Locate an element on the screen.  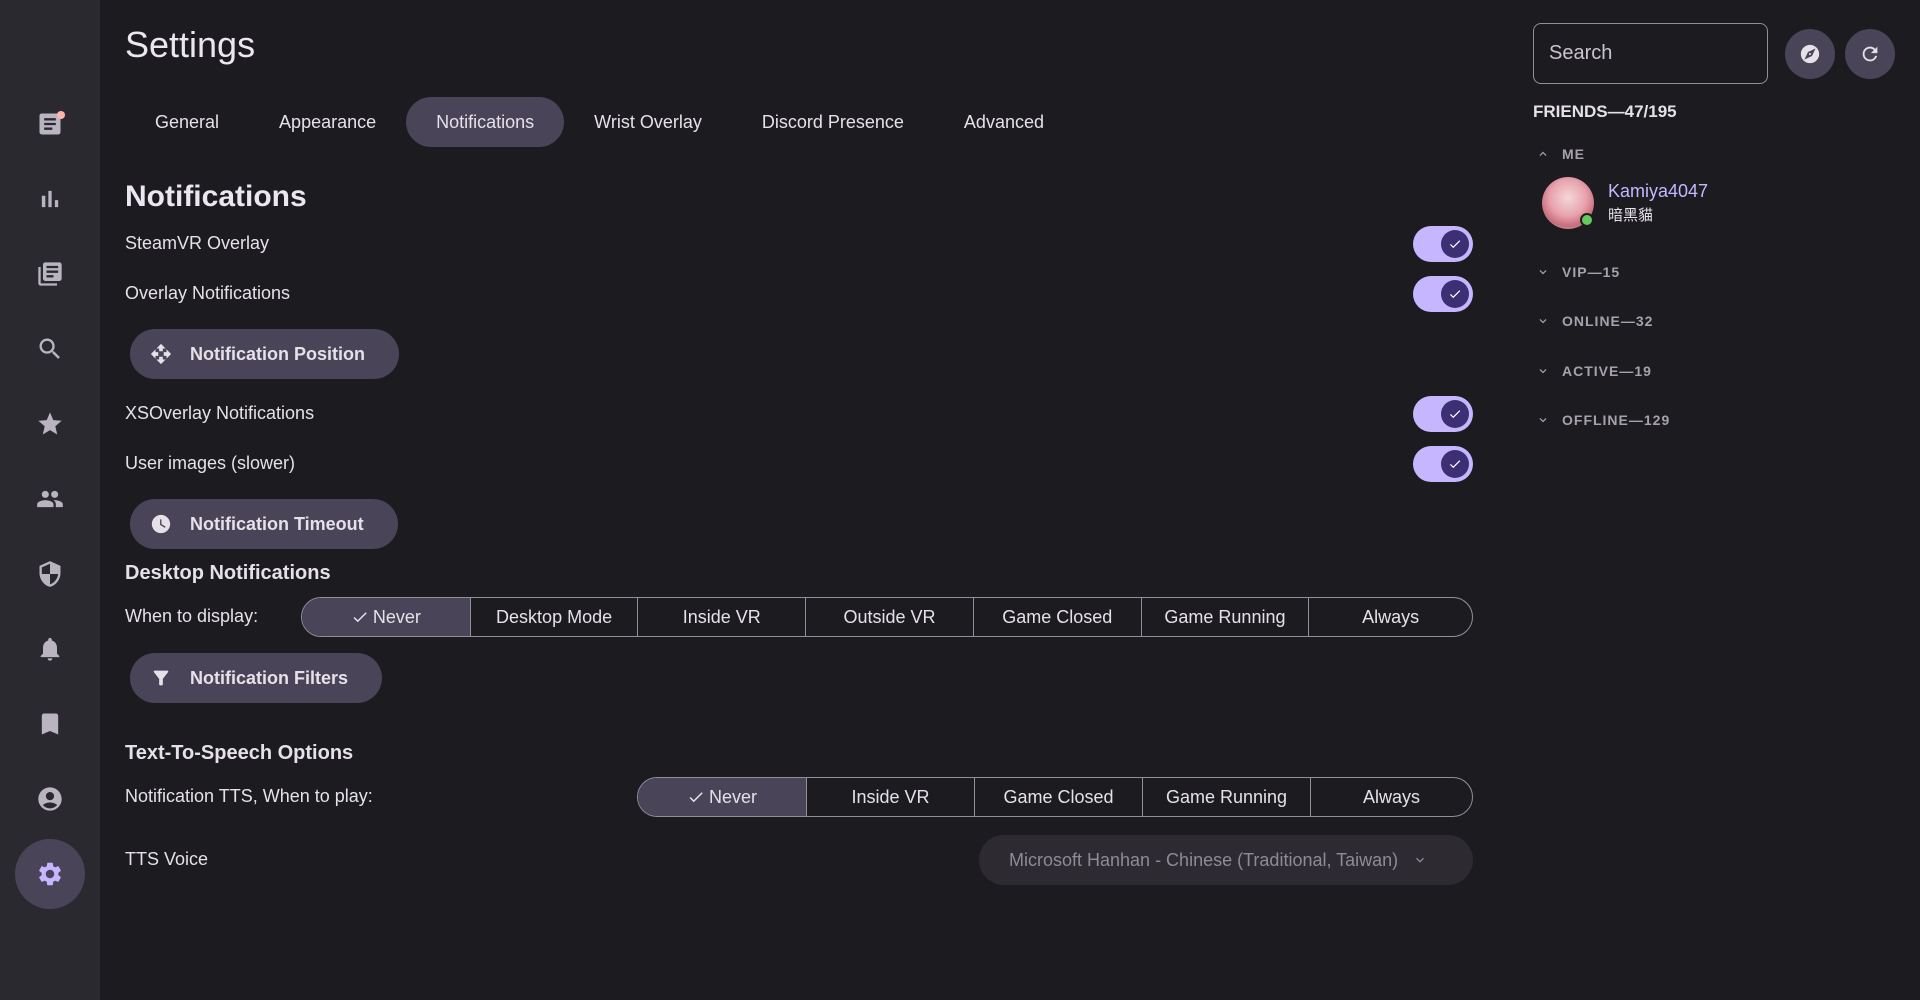
group-vip-header: VIP—15 is located at coordinates (1578, 272).